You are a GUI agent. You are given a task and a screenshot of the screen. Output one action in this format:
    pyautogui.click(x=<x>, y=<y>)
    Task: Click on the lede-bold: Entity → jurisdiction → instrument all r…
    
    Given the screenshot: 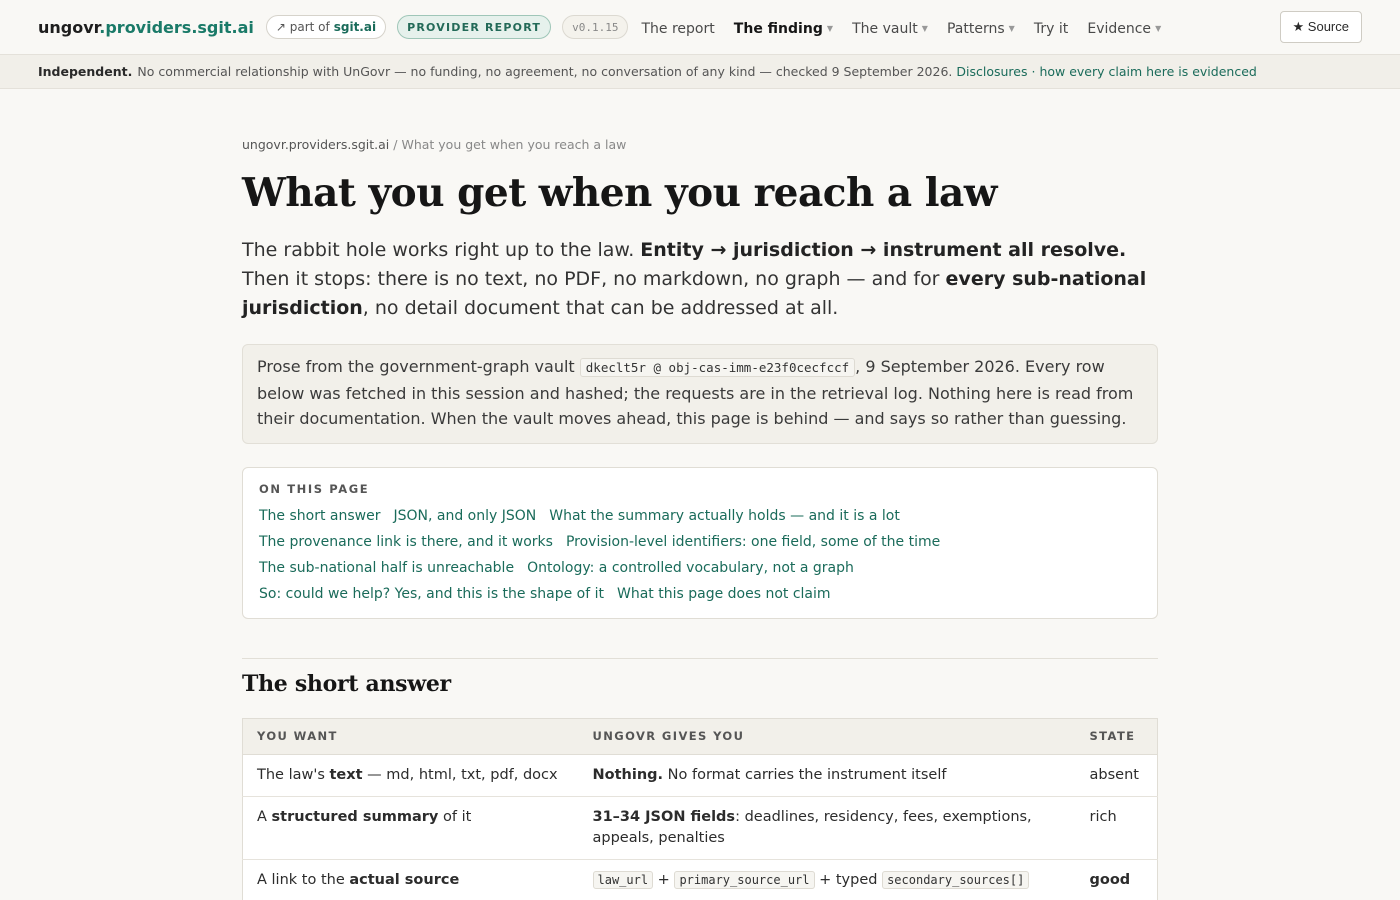 What is the action you would take?
    pyautogui.click(x=883, y=250)
    